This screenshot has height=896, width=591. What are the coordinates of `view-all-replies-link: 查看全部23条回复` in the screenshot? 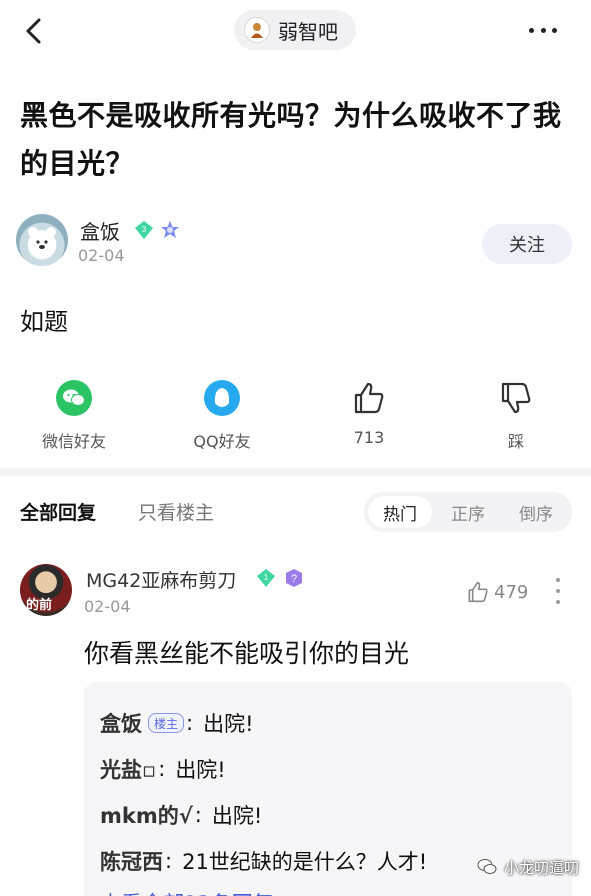 It's located at (328, 890).